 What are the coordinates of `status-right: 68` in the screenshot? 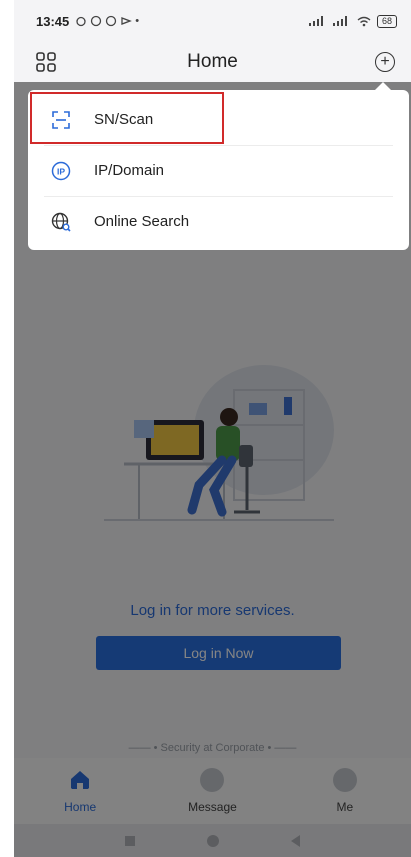 It's located at (352, 21).